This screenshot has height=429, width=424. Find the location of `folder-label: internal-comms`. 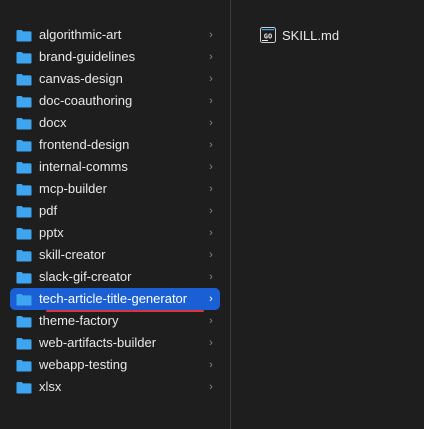

folder-label: internal-comms is located at coordinates (83, 166).